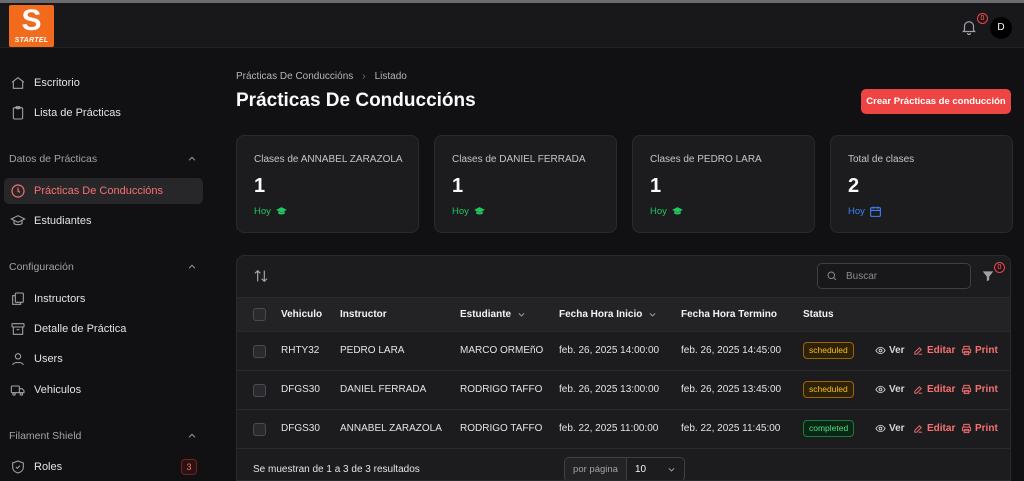 The image size is (1024, 481). I want to click on page-title: Prácticas De Conduccións, so click(356, 100).